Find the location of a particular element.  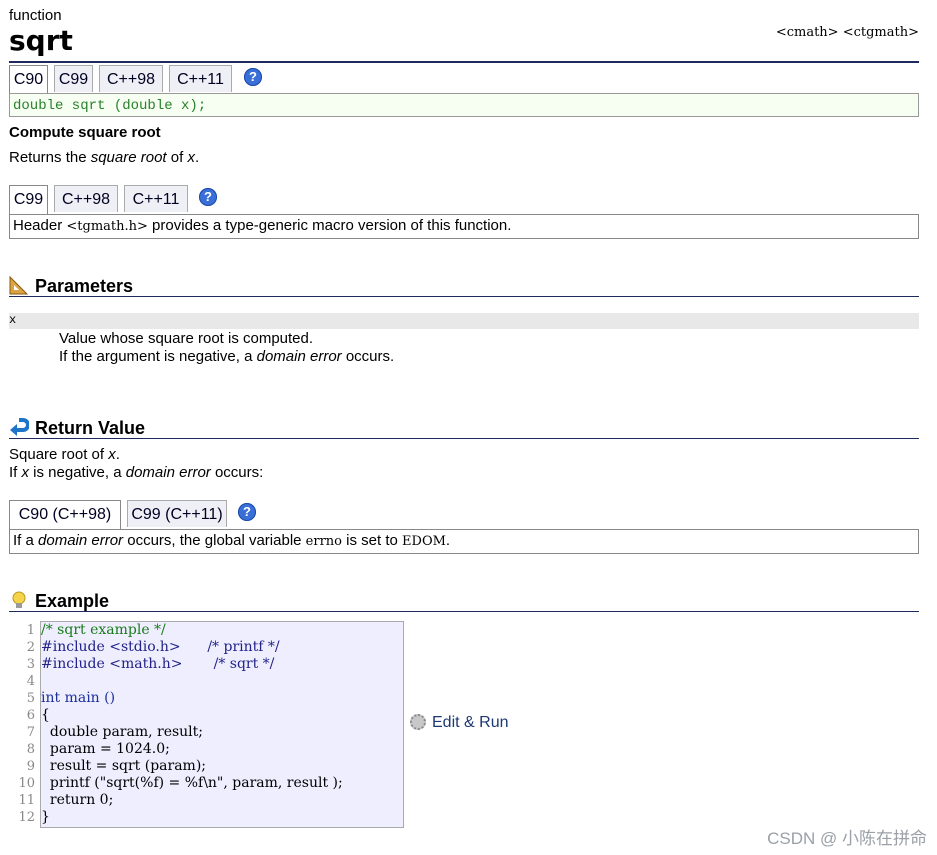

example-heading: Example is located at coordinates (59, 601).